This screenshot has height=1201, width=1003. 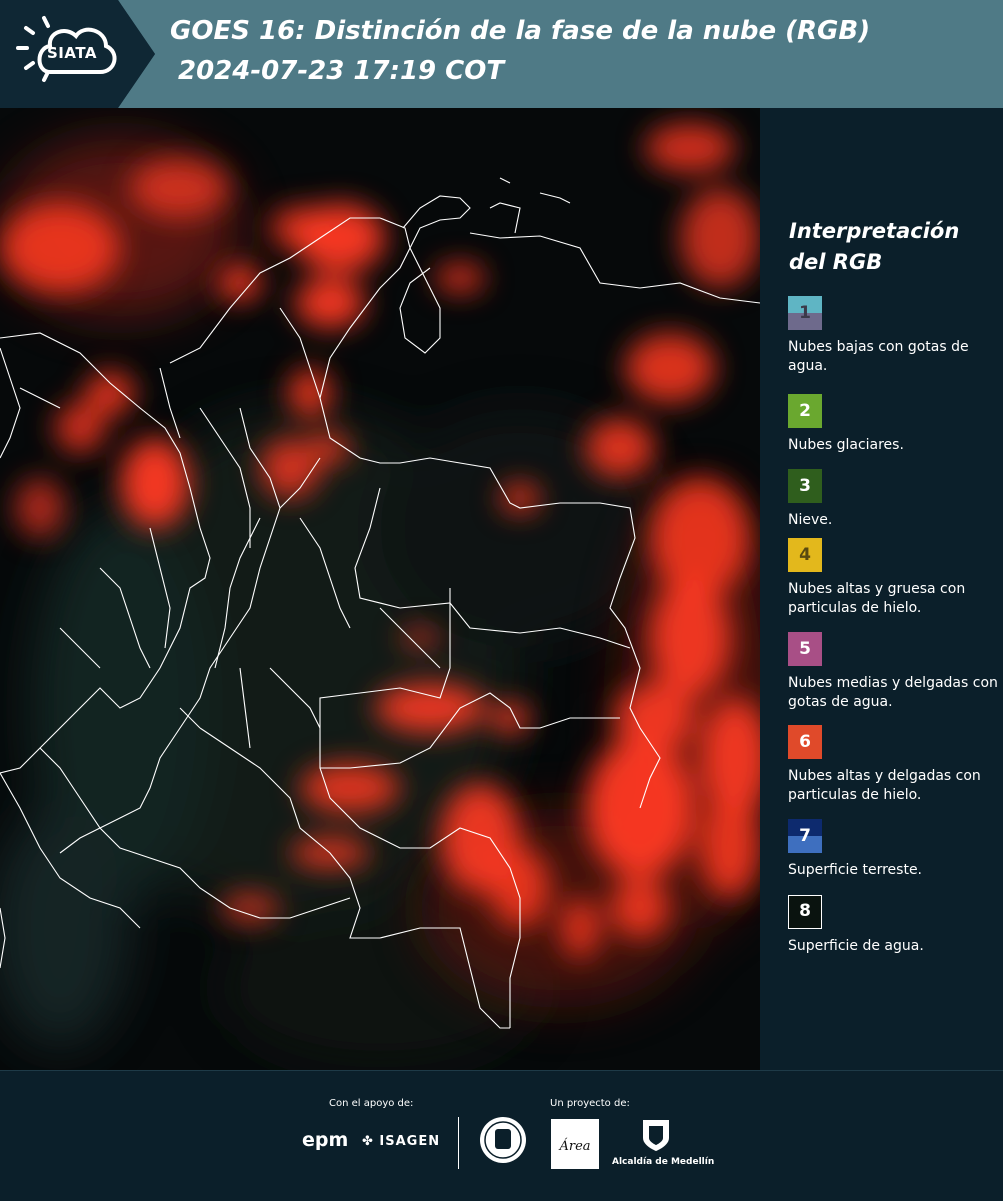 What do you see at coordinates (656, 1135) in the screenshot?
I see `alcaldia-shield-icon` at bounding box center [656, 1135].